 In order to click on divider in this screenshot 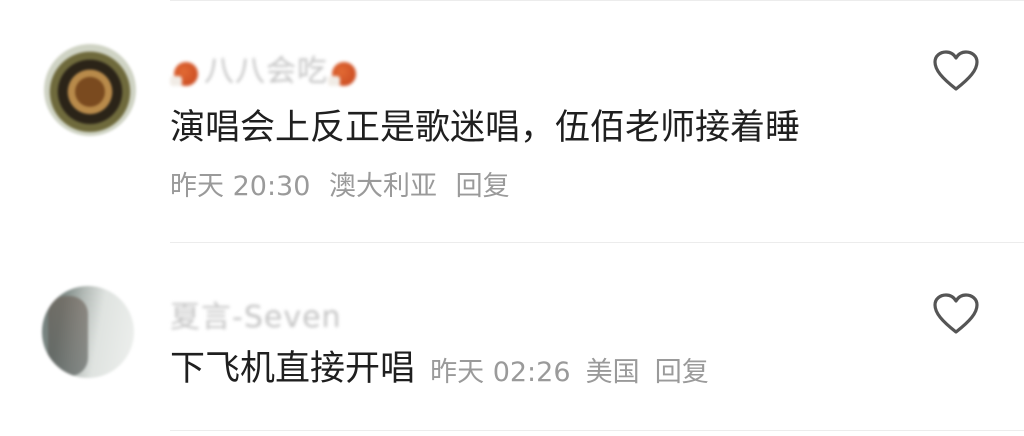, I will do `click(597, 242)`.